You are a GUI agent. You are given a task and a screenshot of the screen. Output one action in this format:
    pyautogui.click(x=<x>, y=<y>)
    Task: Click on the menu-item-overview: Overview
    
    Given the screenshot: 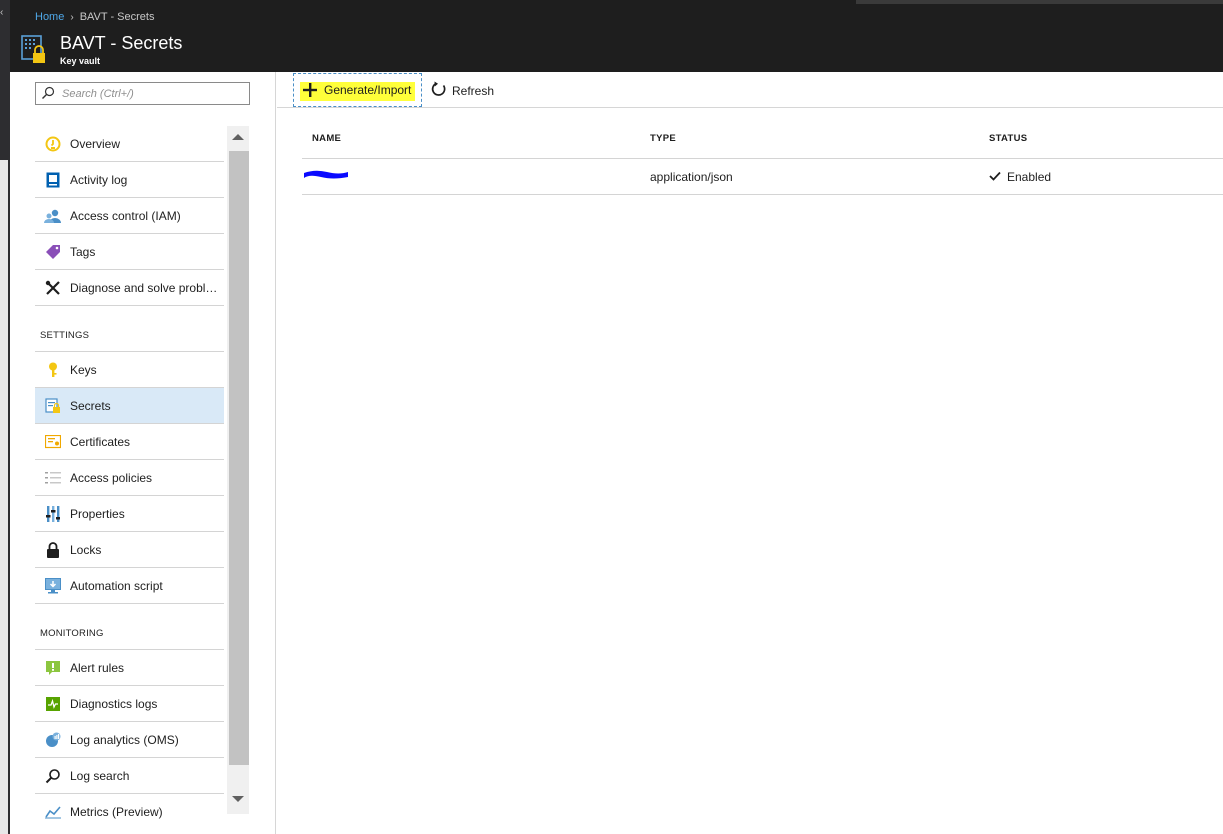 What is the action you would take?
    pyautogui.click(x=129, y=144)
    